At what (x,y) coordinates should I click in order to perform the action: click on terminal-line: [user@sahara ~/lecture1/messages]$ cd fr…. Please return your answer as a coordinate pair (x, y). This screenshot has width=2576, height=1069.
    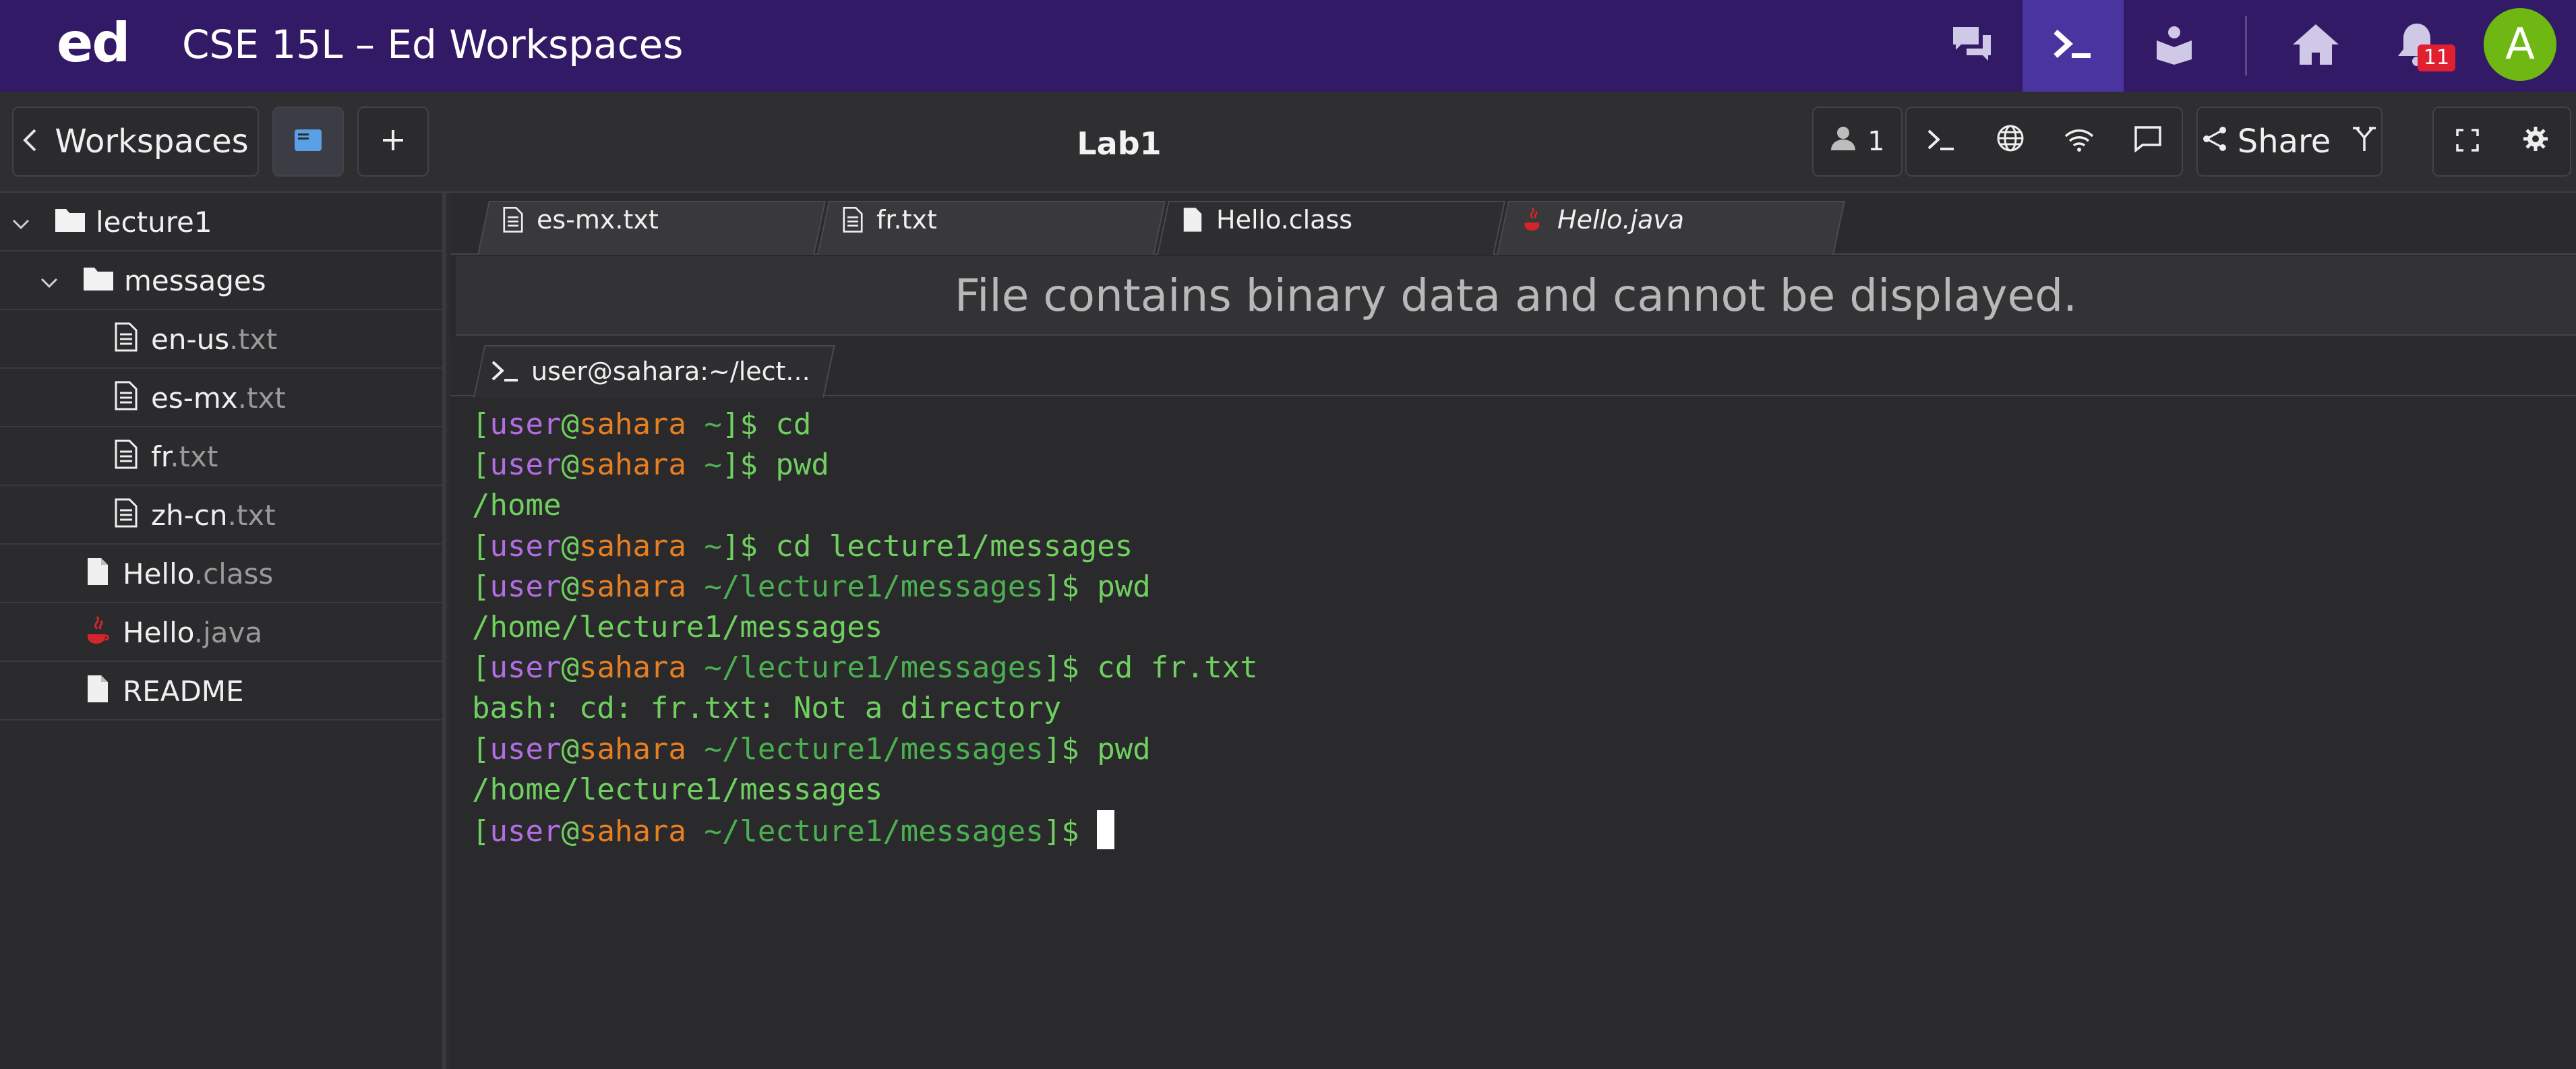
    Looking at the image, I should click on (1524, 668).